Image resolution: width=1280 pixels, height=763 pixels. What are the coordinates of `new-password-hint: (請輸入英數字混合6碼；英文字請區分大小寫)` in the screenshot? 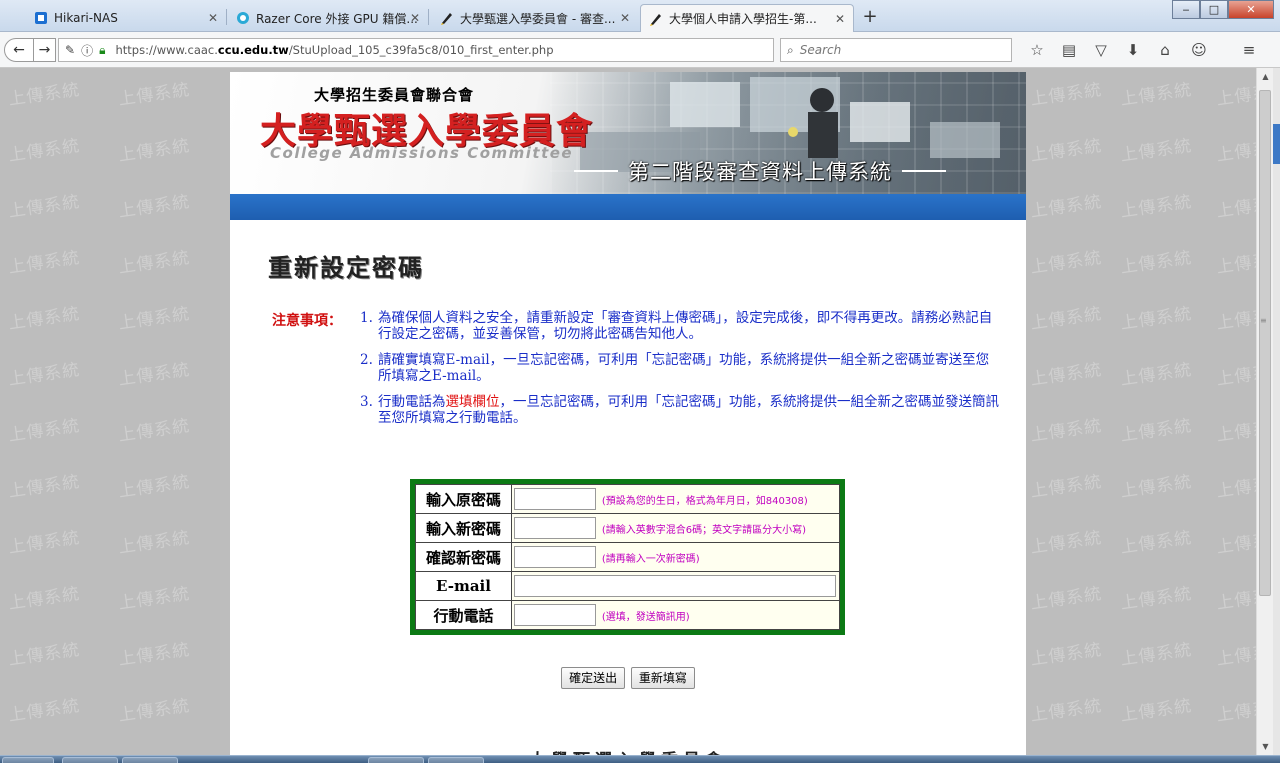 It's located at (703, 530).